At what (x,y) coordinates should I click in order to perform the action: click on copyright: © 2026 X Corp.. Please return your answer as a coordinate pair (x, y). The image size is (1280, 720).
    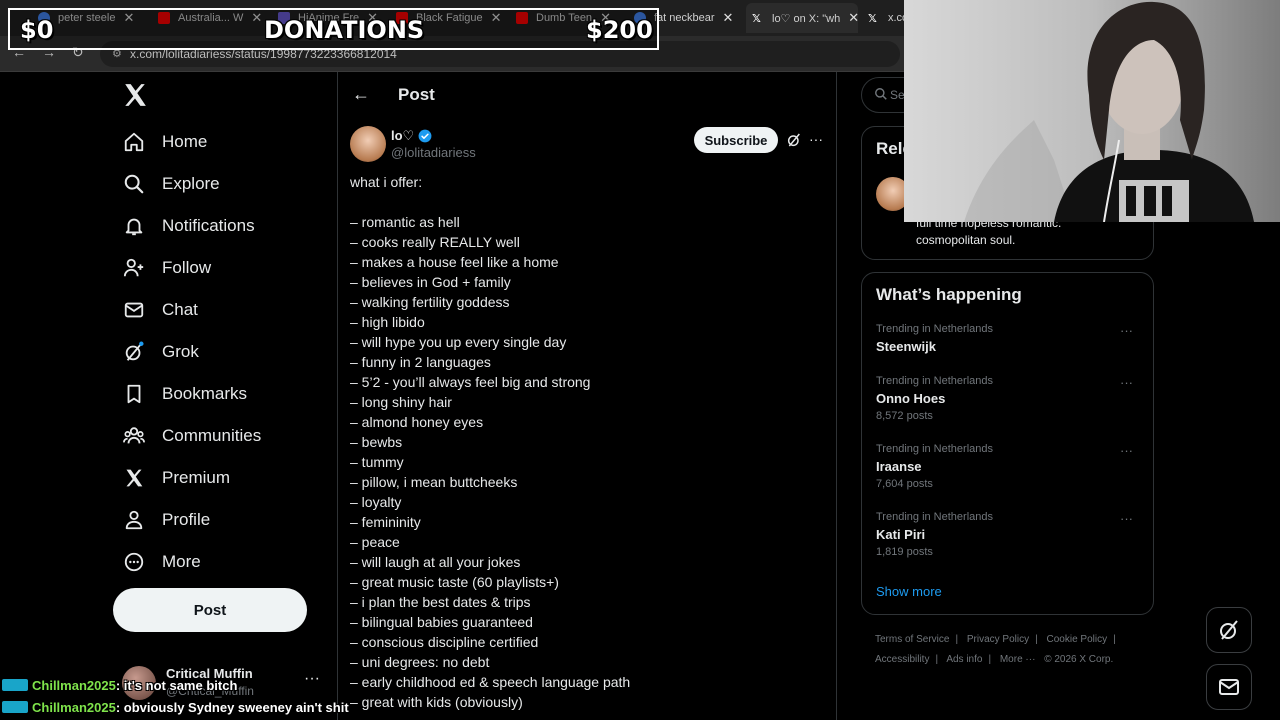
    Looking at the image, I should click on (1079, 659).